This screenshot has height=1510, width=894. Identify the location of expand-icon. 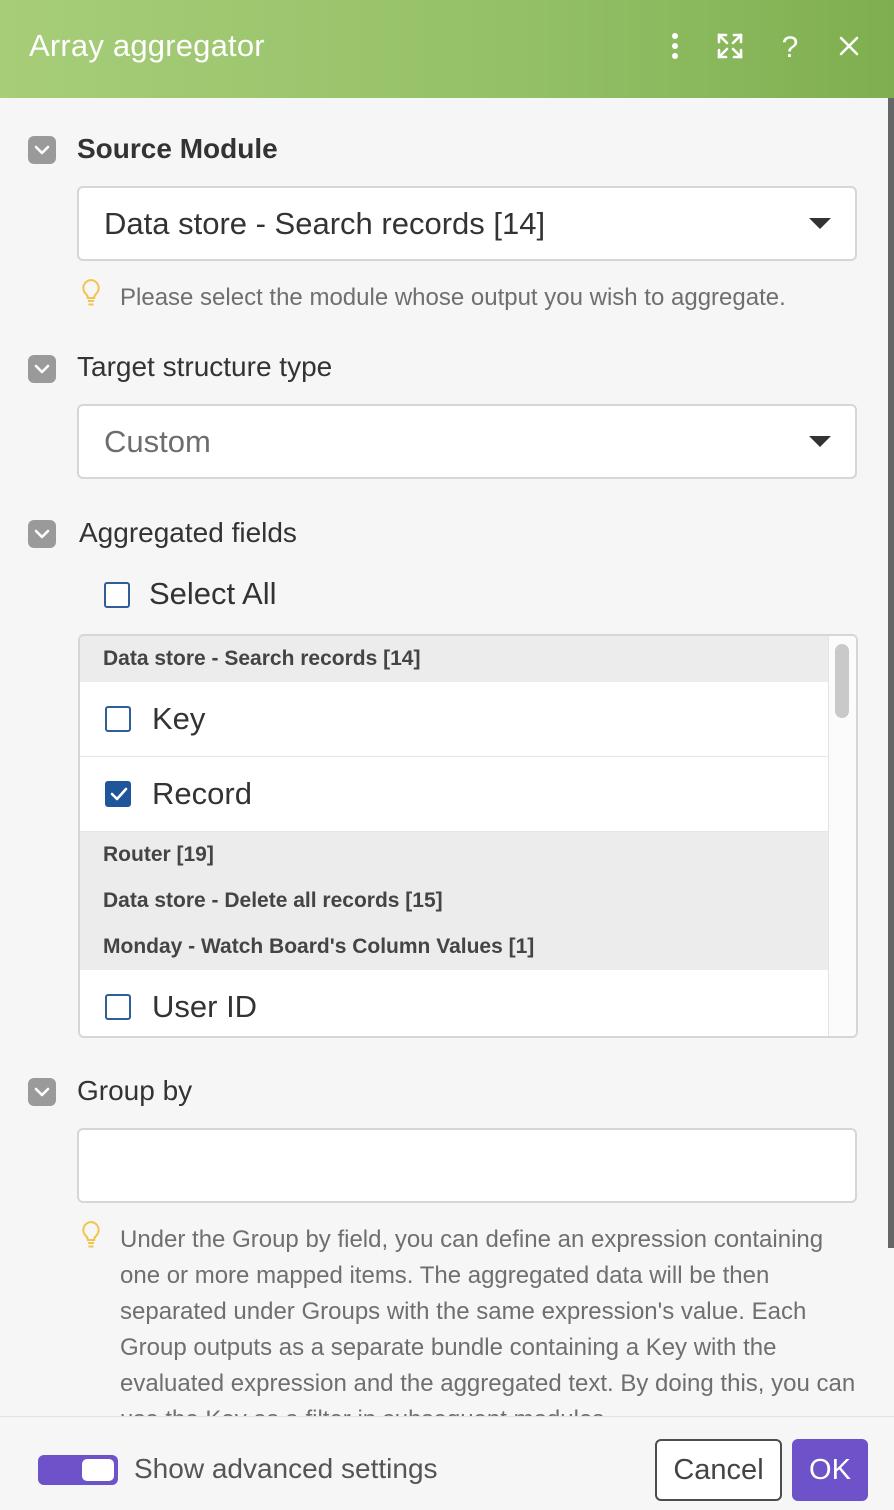
(730, 46).